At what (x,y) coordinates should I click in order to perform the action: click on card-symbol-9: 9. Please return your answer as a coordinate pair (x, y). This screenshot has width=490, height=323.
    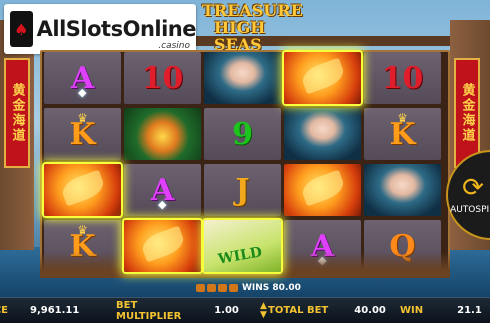
    Looking at the image, I should click on (242, 134).